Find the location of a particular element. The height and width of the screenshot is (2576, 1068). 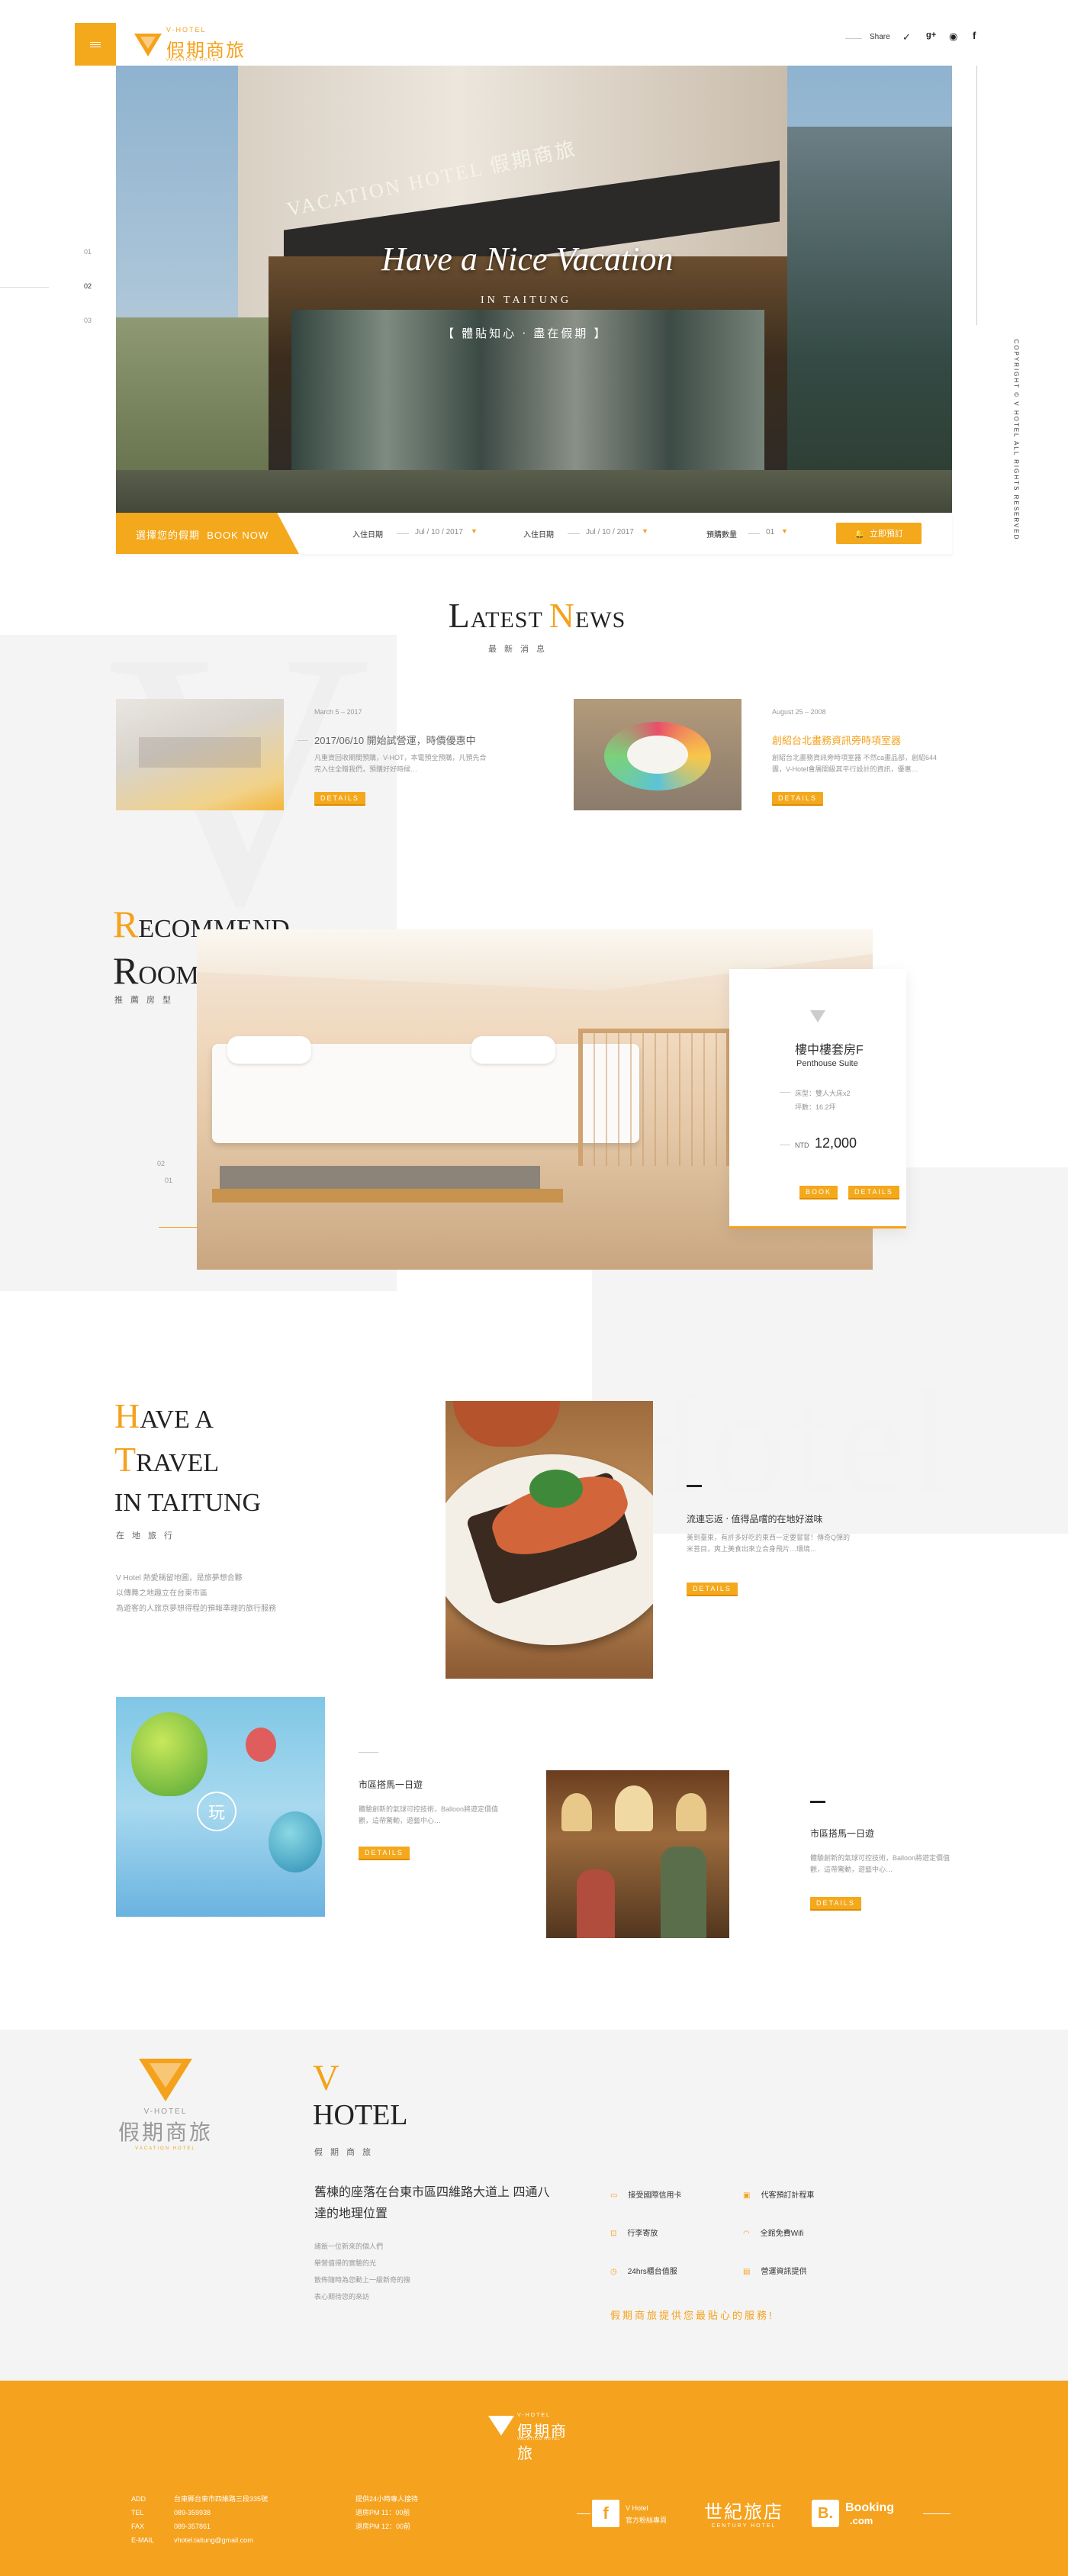

booking-link: B. Booking .com is located at coordinates (858, 2513).